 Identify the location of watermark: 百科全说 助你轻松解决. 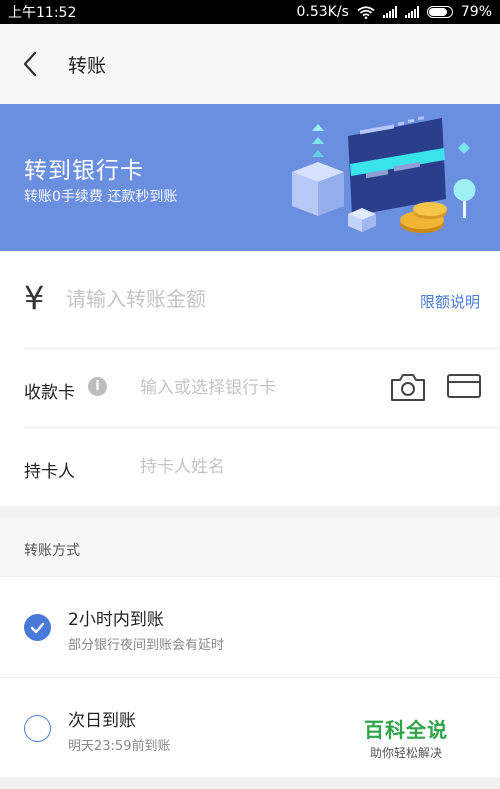
(406, 737).